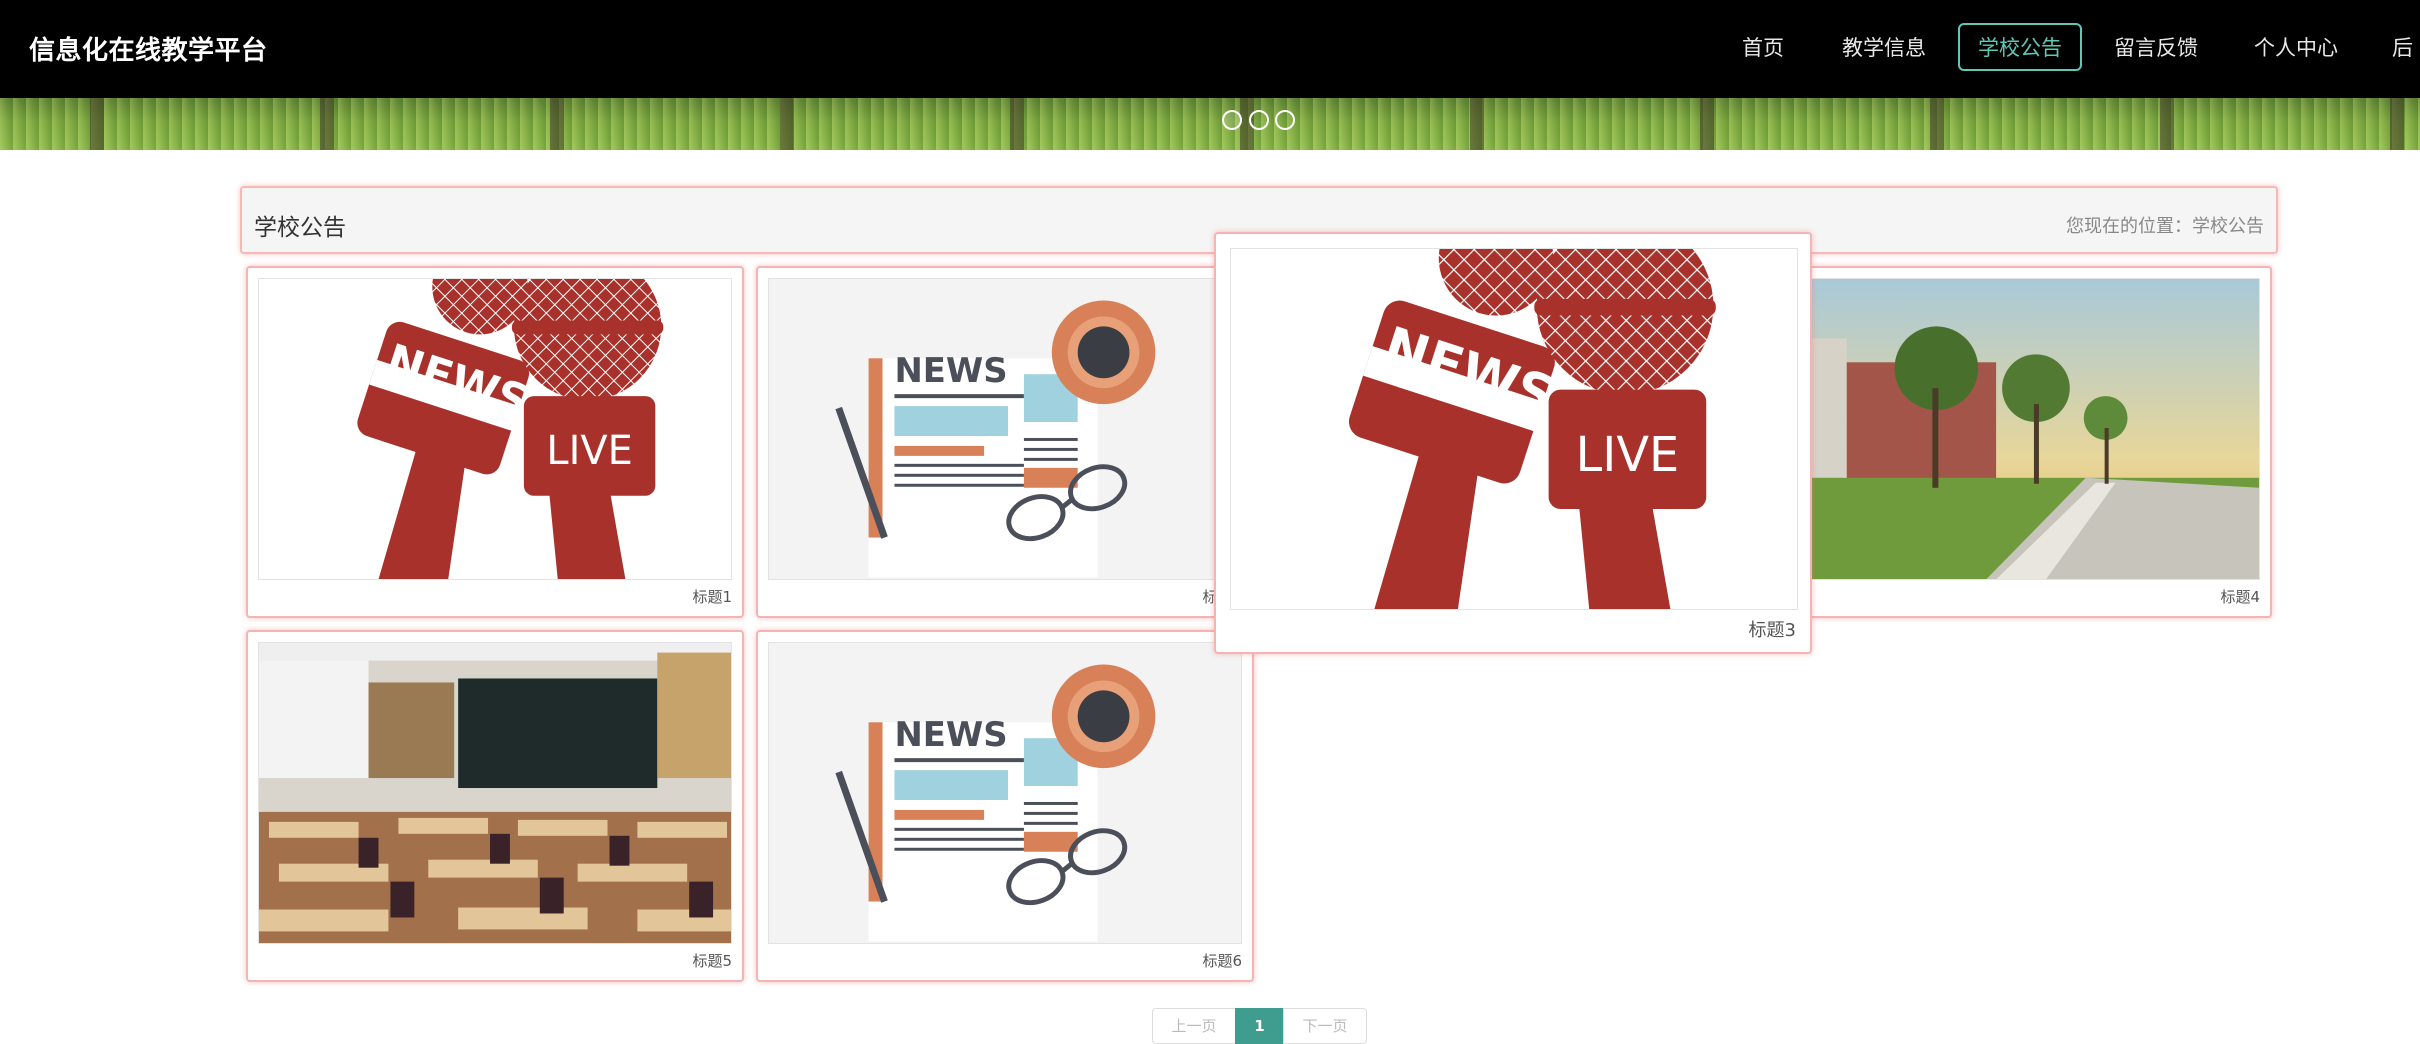  I want to click on notice-card: 标题4, so click(2023, 442).